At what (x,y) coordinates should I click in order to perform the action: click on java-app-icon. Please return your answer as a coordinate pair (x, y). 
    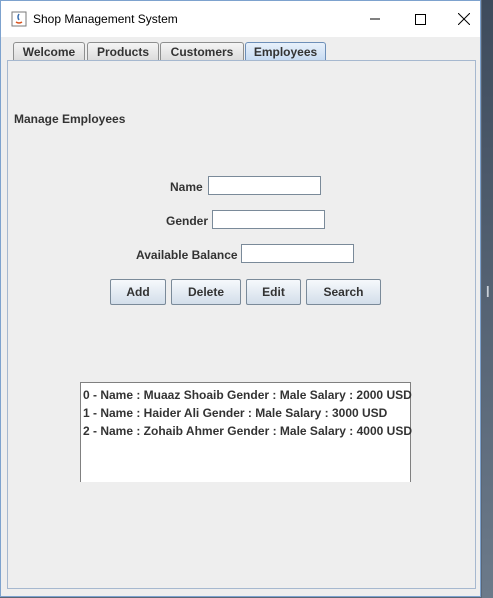
    Looking at the image, I should click on (19, 19).